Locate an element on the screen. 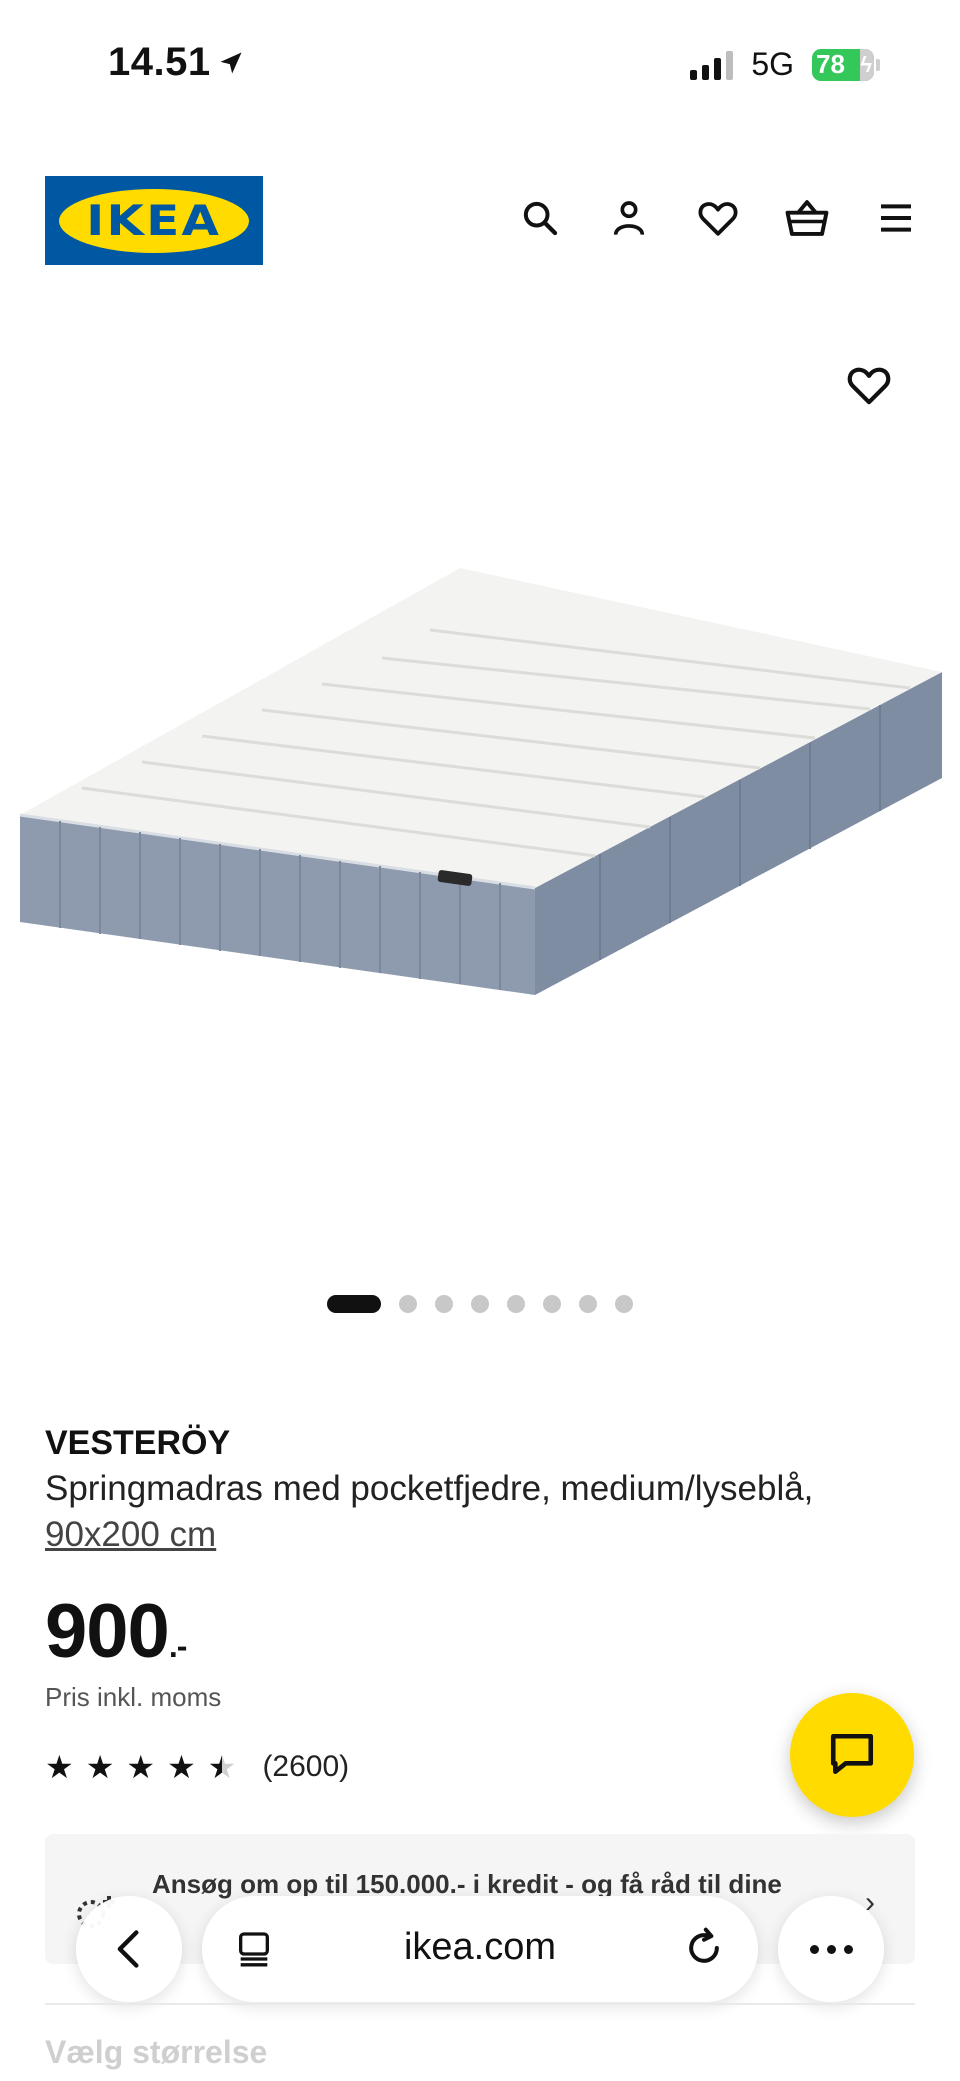 This screenshot has height=2081, width=960. cellular-signal-icon is located at coordinates (712, 65).